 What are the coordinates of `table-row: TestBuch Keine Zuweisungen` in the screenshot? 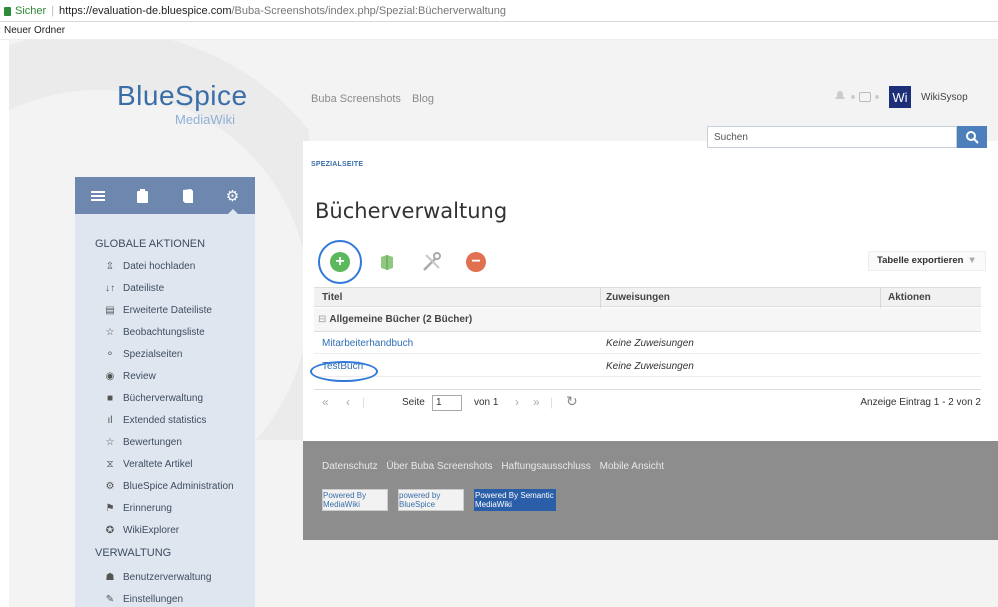 It's located at (647, 366).